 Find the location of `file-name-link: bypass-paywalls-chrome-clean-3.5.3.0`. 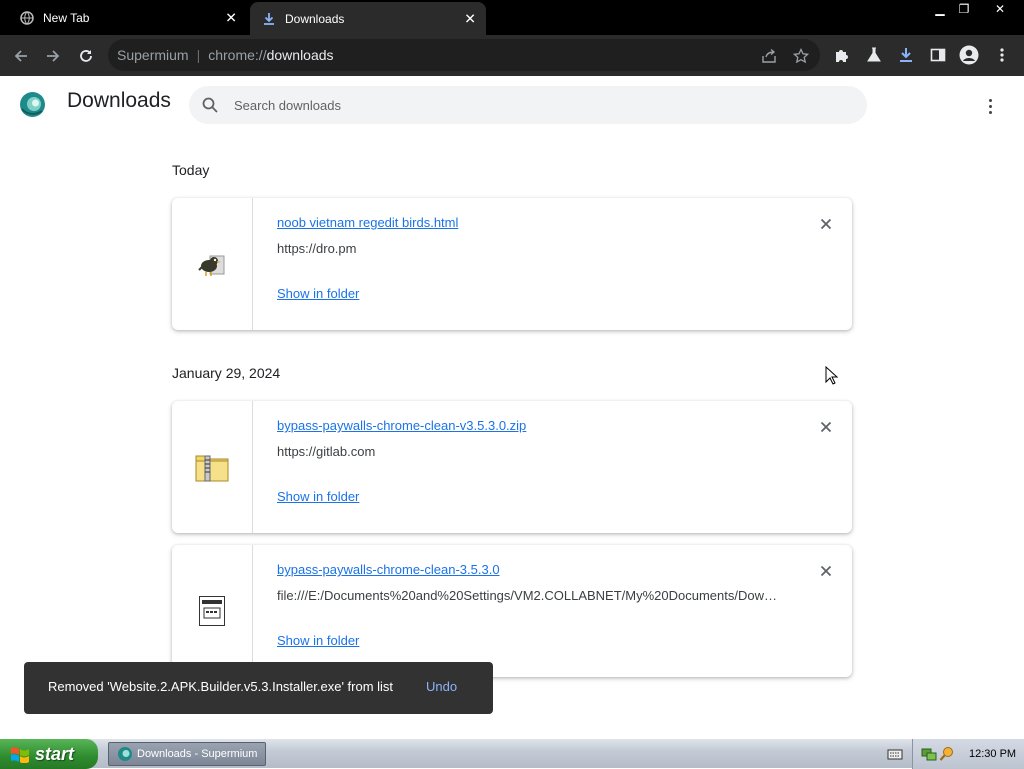

file-name-link: bypass-paywalls-chrome-clean-3.5.3.0 is located at coordinates (388, 569).